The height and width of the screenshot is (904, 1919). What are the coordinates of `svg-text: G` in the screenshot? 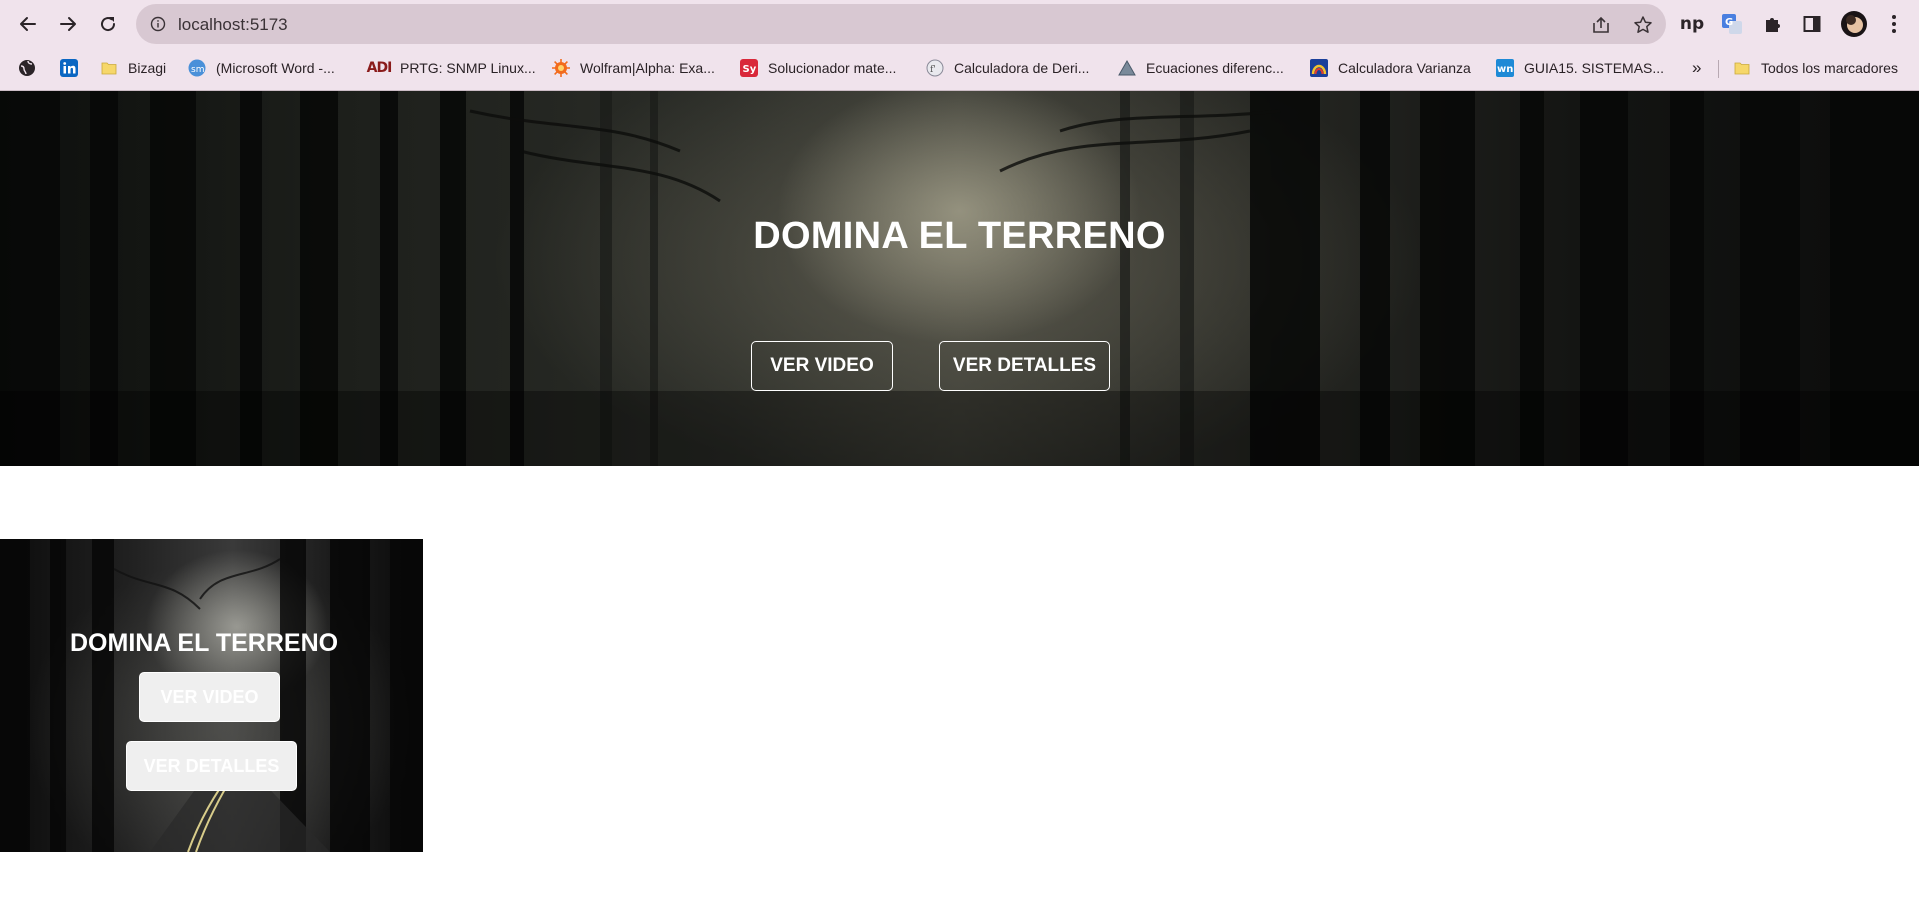 It's located at (1729, 22).